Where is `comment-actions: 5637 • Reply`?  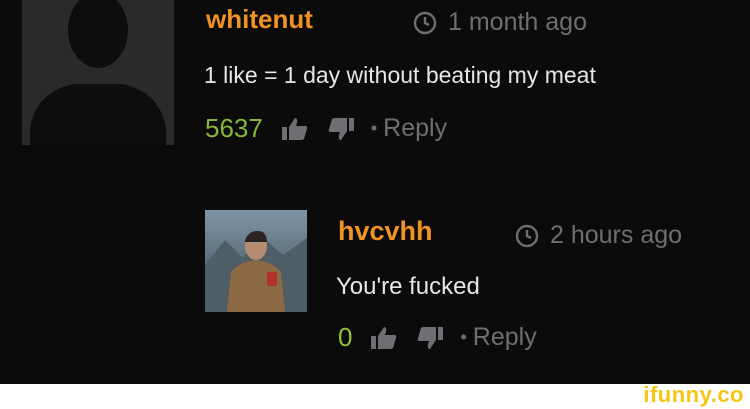
comment-actions: 5637 • Reply is located at coordinates (326, 128).